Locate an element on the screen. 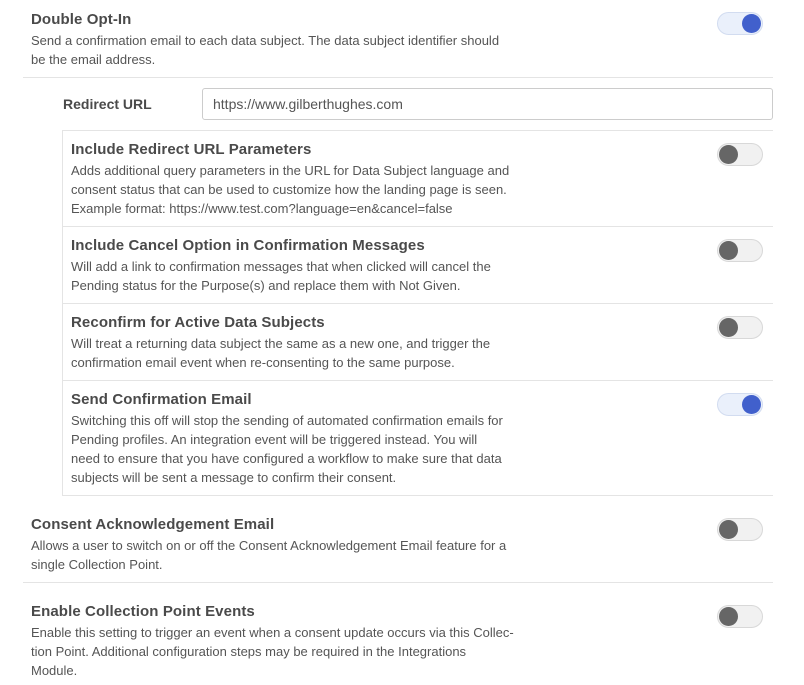 This screenshot has width=804, height=685. redirect-url-label: Redirect URL is located at coordinates (107, 104).